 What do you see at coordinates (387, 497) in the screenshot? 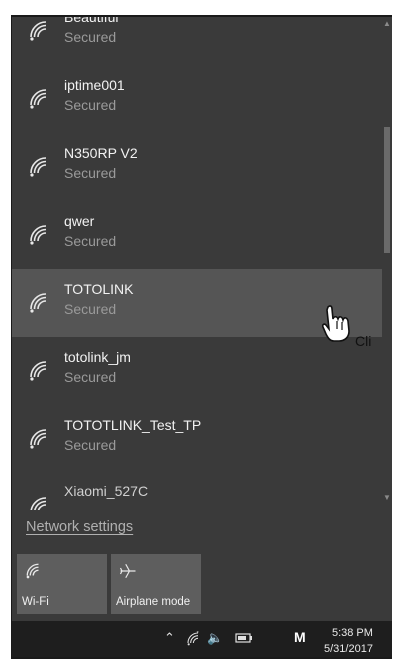
I see `scroll-down-arrow-icon: ▼` at bounding box center [387, 497].